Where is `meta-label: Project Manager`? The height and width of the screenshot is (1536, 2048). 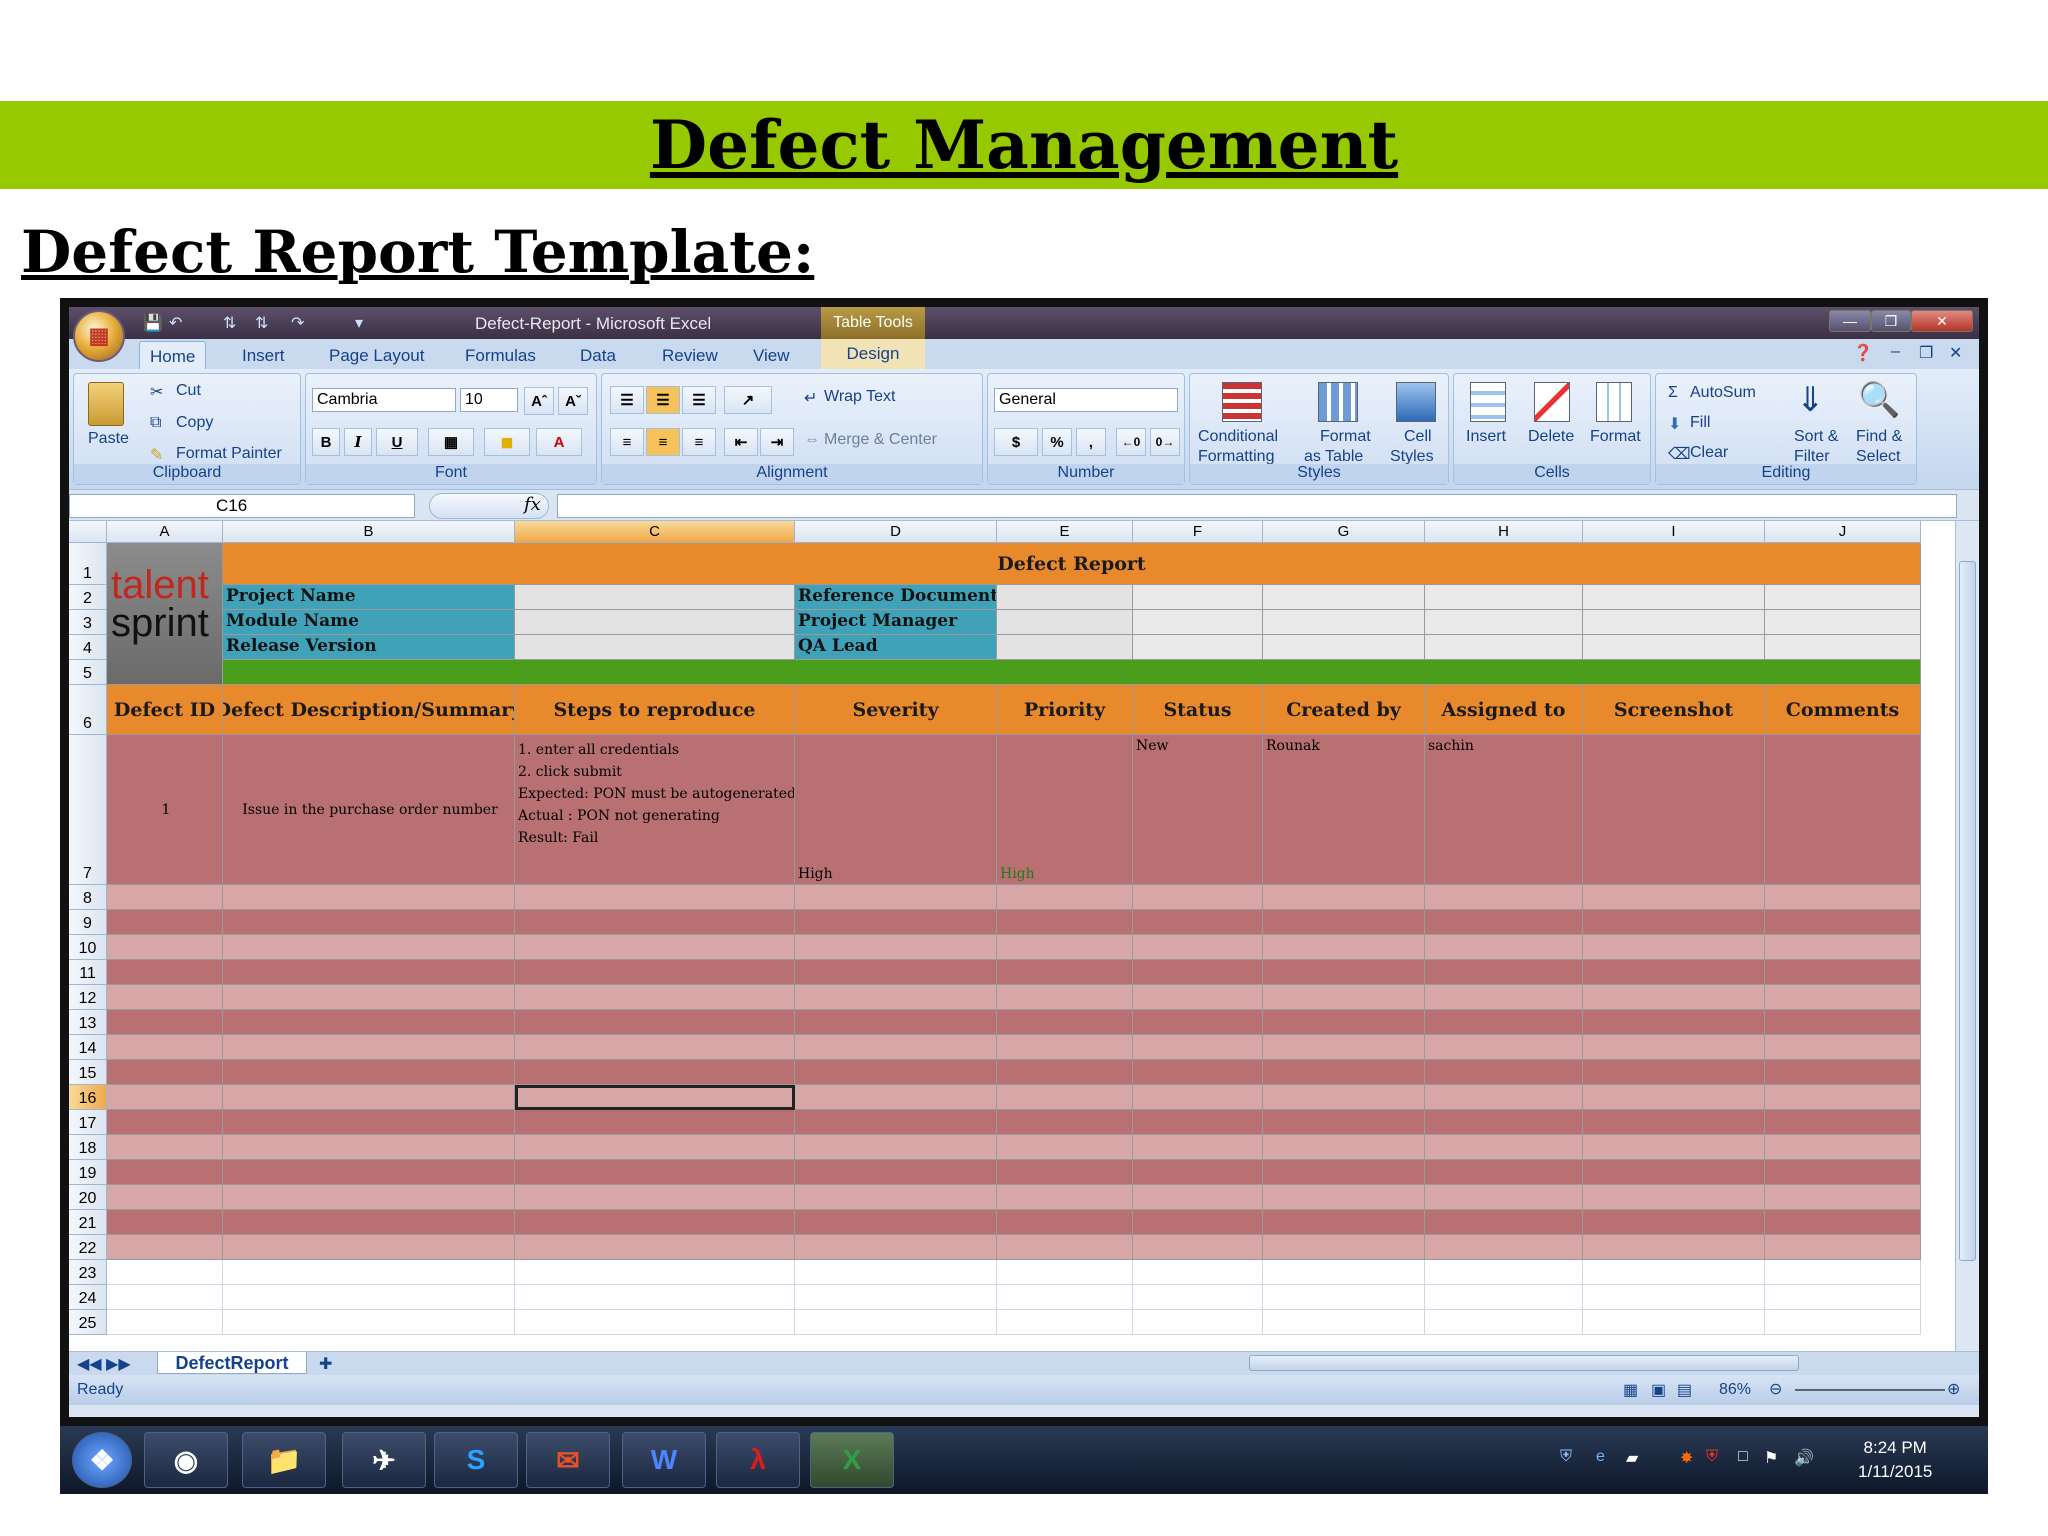 meta-label: Project Manager is located at coordinates (896, 622).